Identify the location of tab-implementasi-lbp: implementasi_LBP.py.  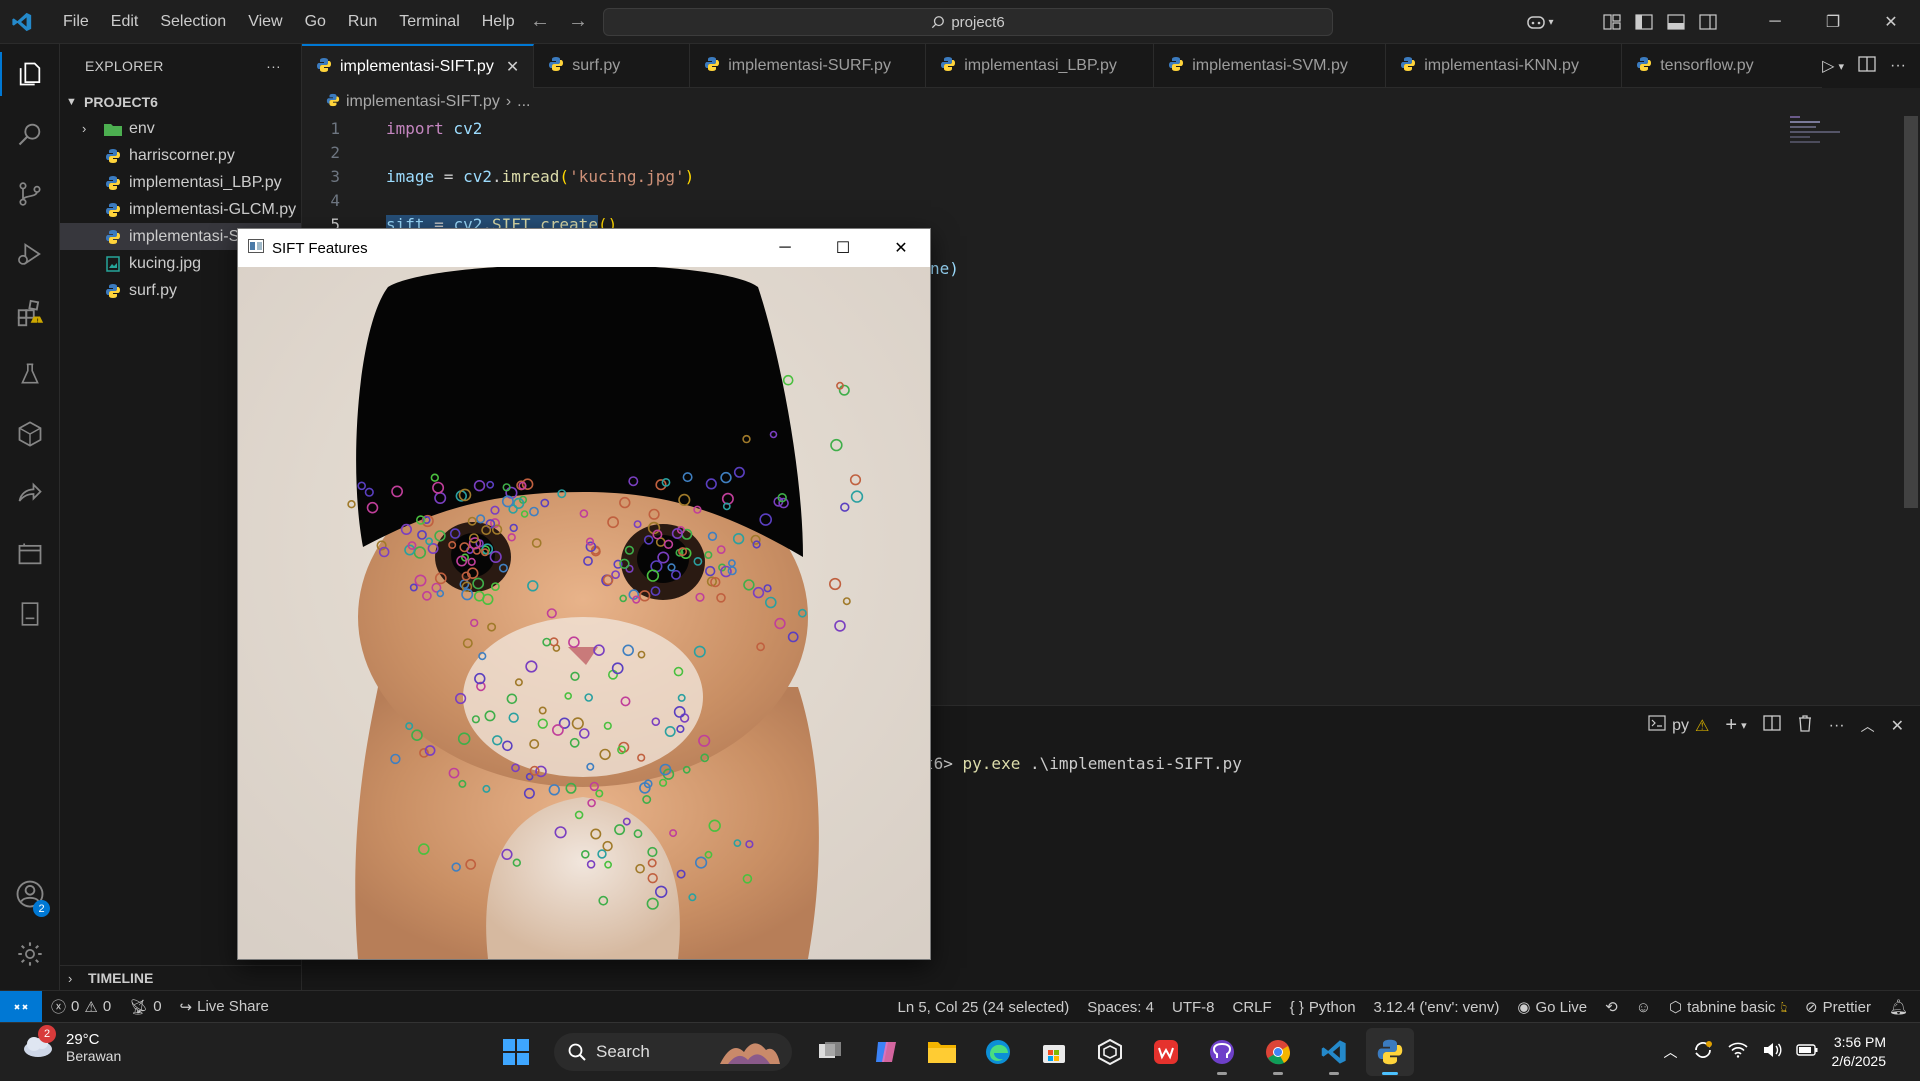
(1040, 66).